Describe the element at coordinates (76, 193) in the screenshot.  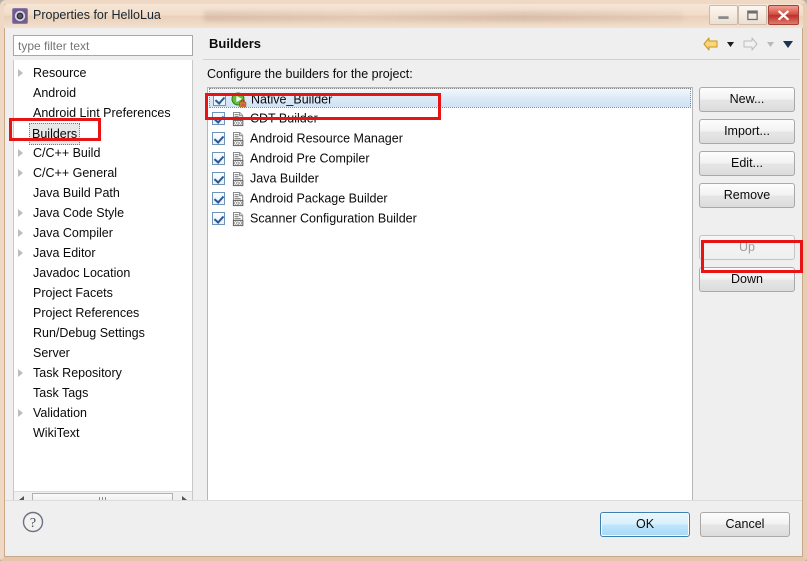
I see `sidebar-item-label: Java Build Path` at that location.